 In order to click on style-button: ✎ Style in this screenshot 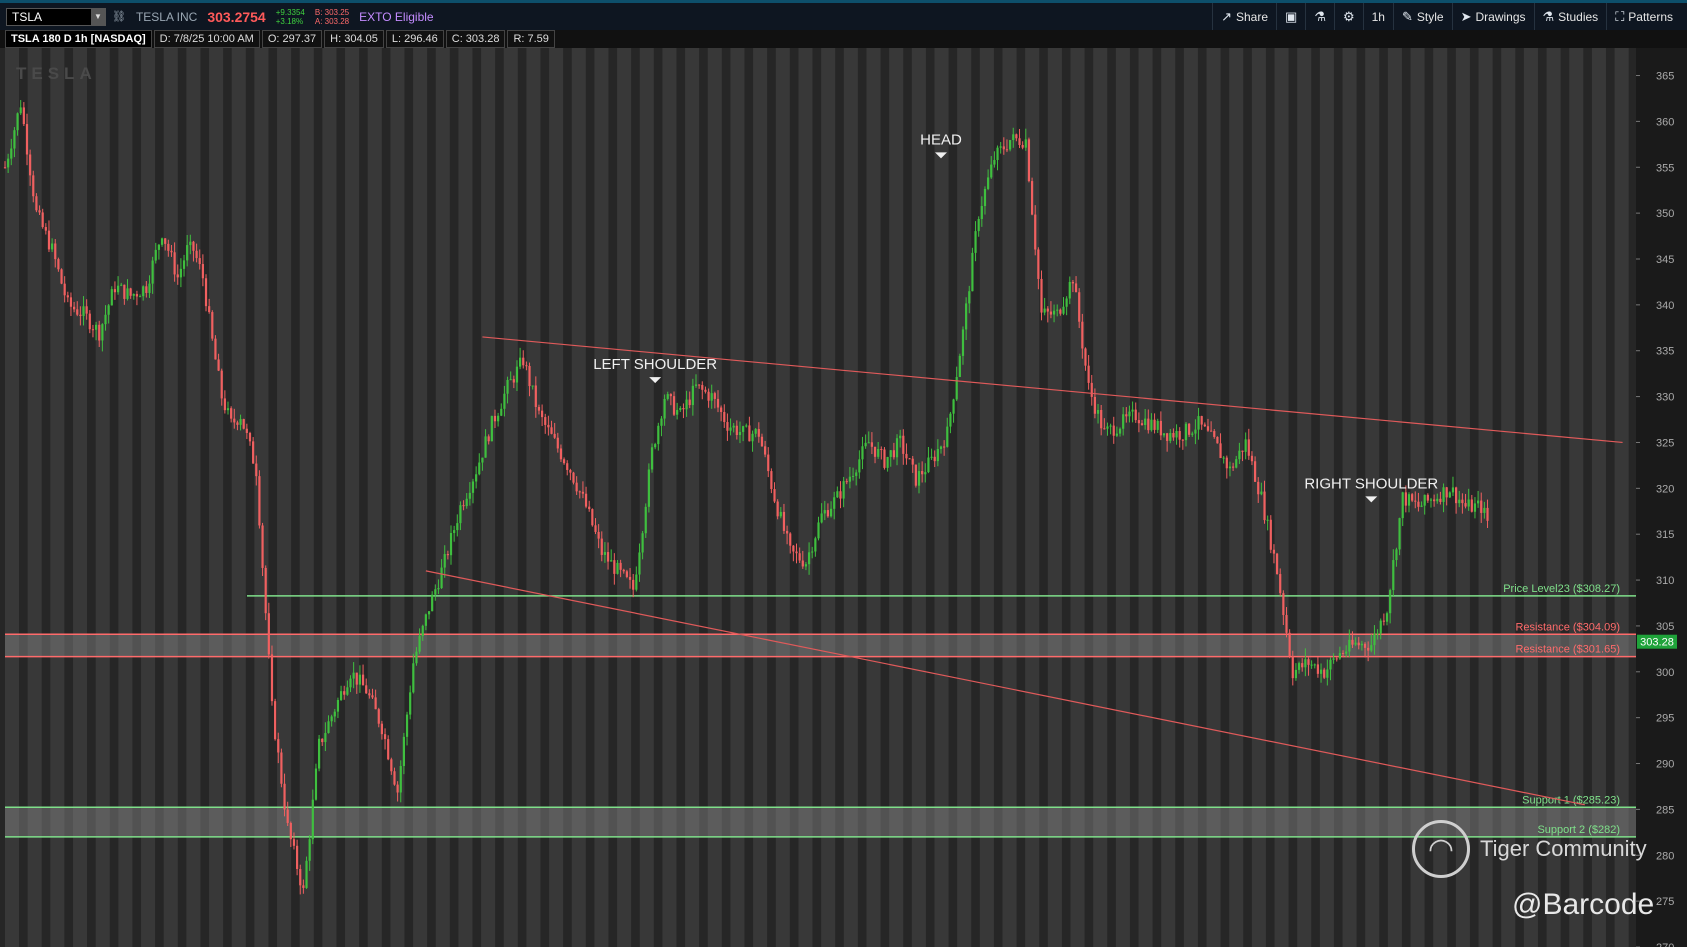, I will do `click(1422, 16)`.